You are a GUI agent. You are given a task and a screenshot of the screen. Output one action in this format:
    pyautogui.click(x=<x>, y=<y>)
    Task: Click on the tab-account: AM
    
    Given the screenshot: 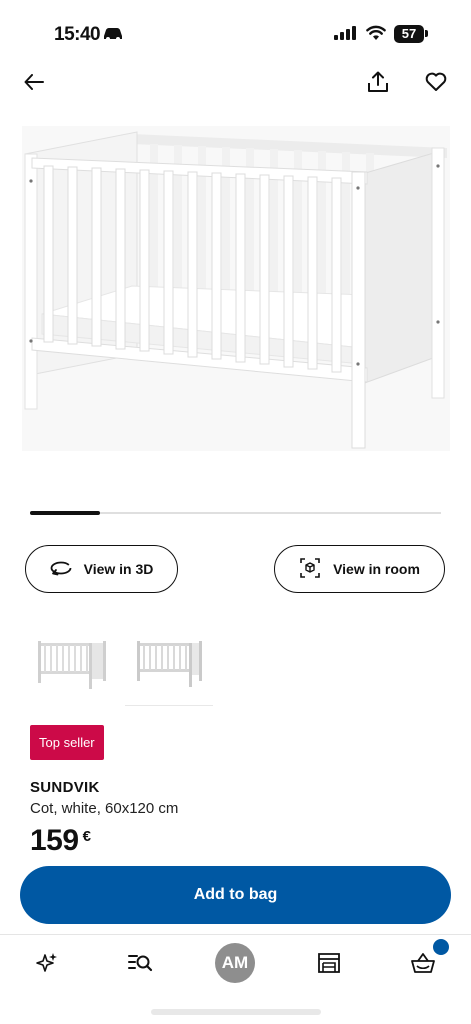 What is the action you would take?
    pyautogui.click(x=235, y=963)
    